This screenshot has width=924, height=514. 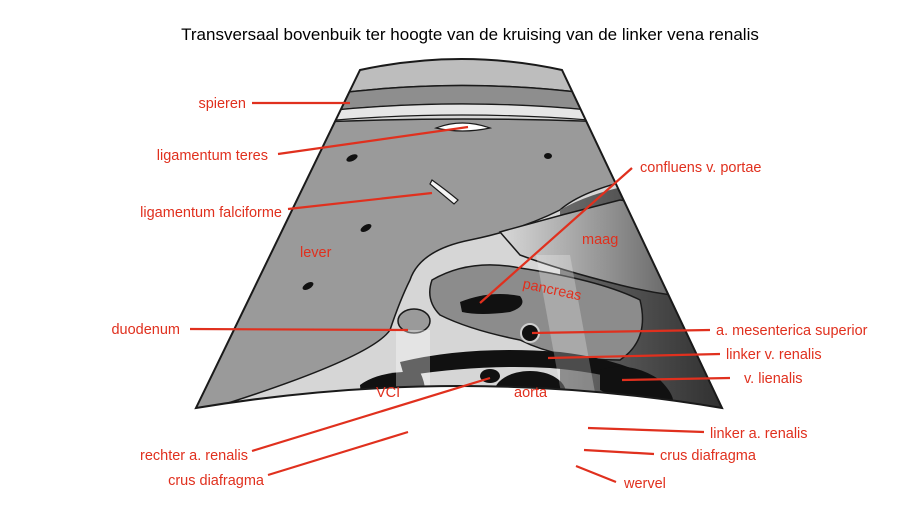 What do you see at coordinates (222, 104) in the screenshot?
I see `label-spieren: spieren` at bounding box center [222, 104].